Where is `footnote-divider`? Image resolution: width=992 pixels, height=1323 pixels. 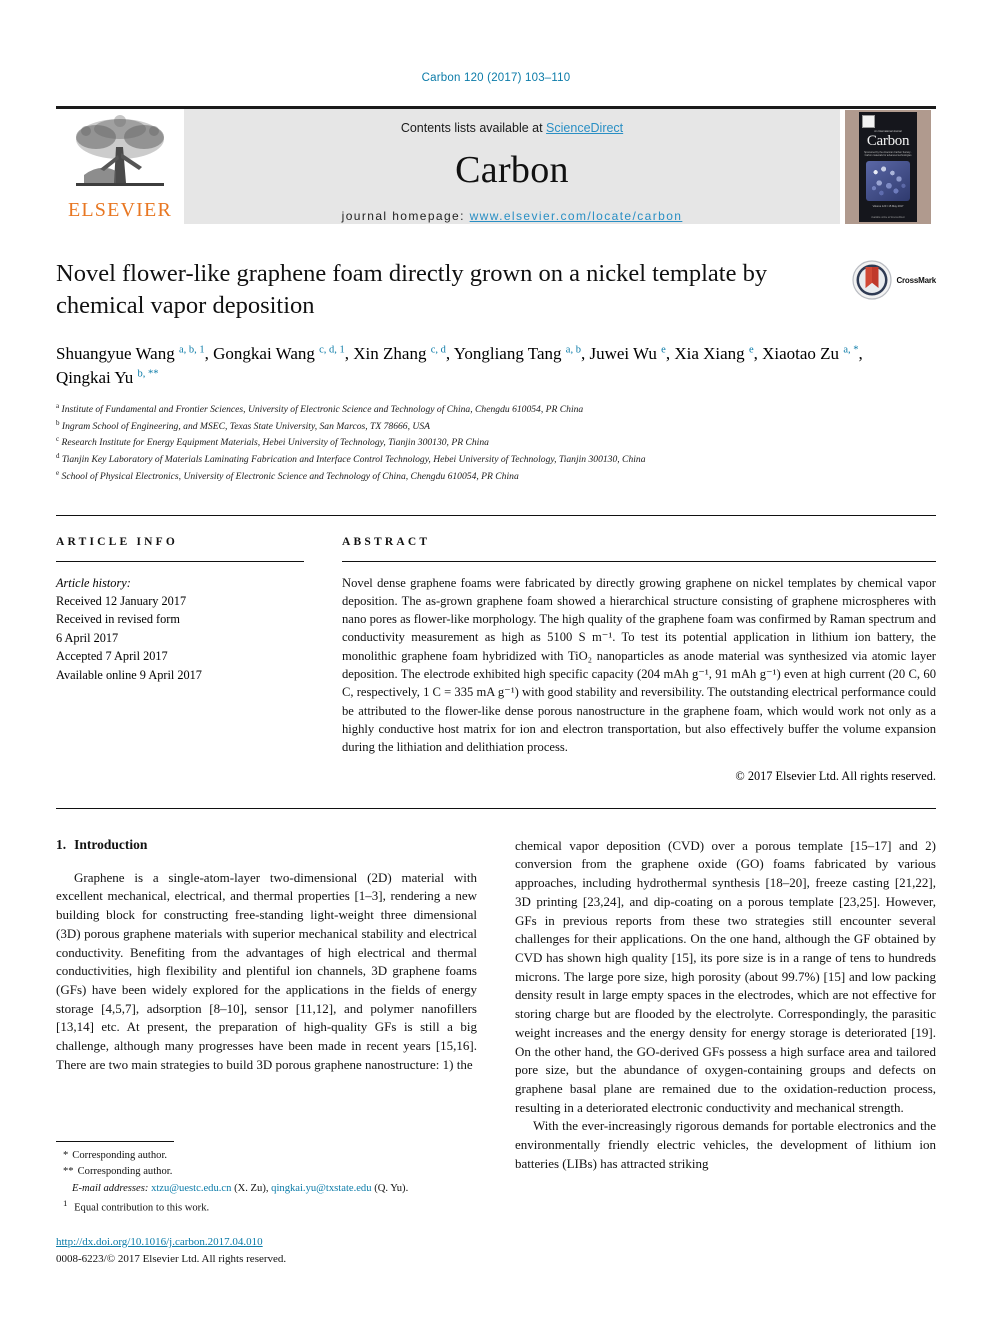
footnote-divider is located at coordinates (115, 1141).